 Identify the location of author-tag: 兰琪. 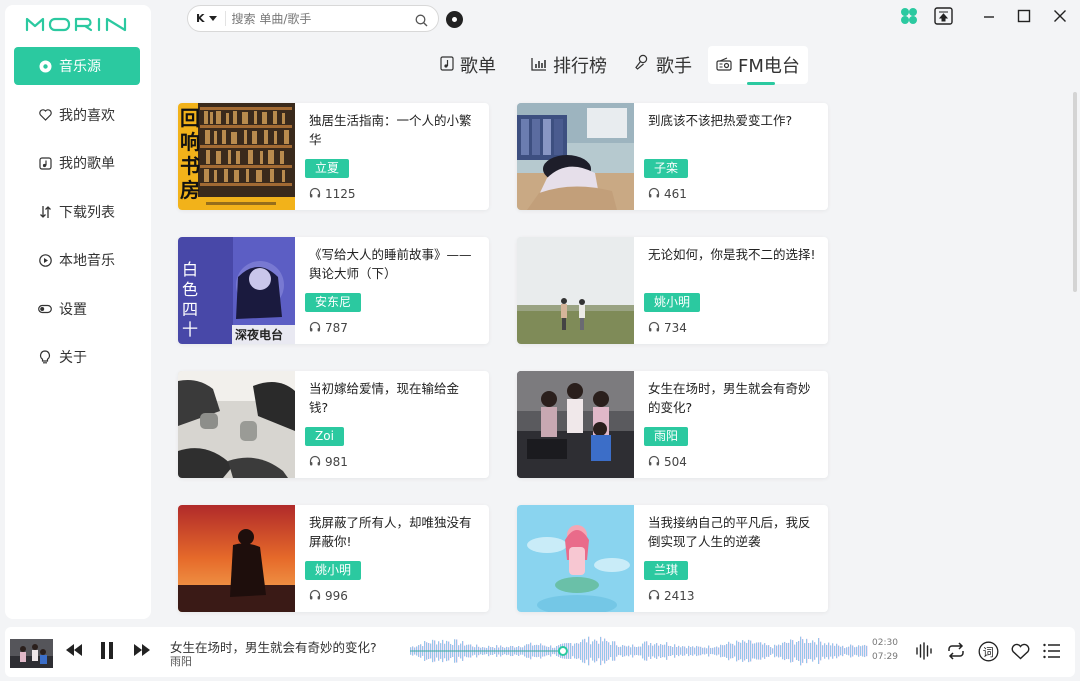
(666, 570).